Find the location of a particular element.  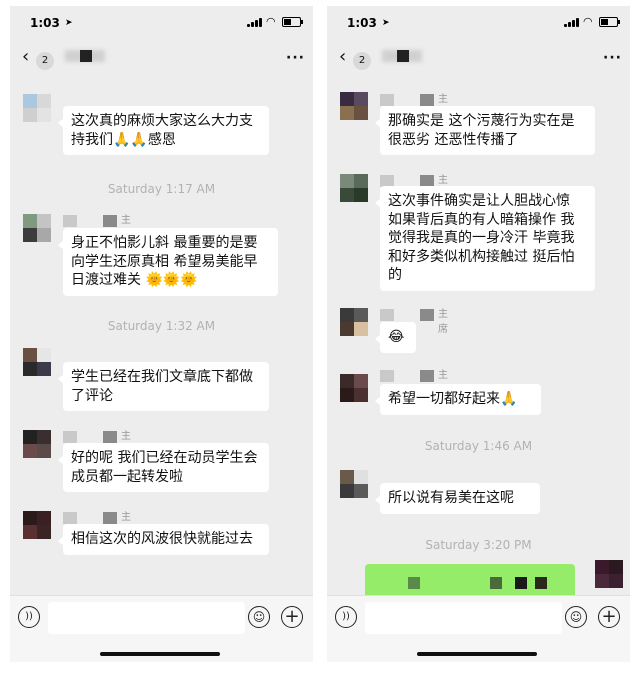

own-avatar is located at coordinates (609, 574).